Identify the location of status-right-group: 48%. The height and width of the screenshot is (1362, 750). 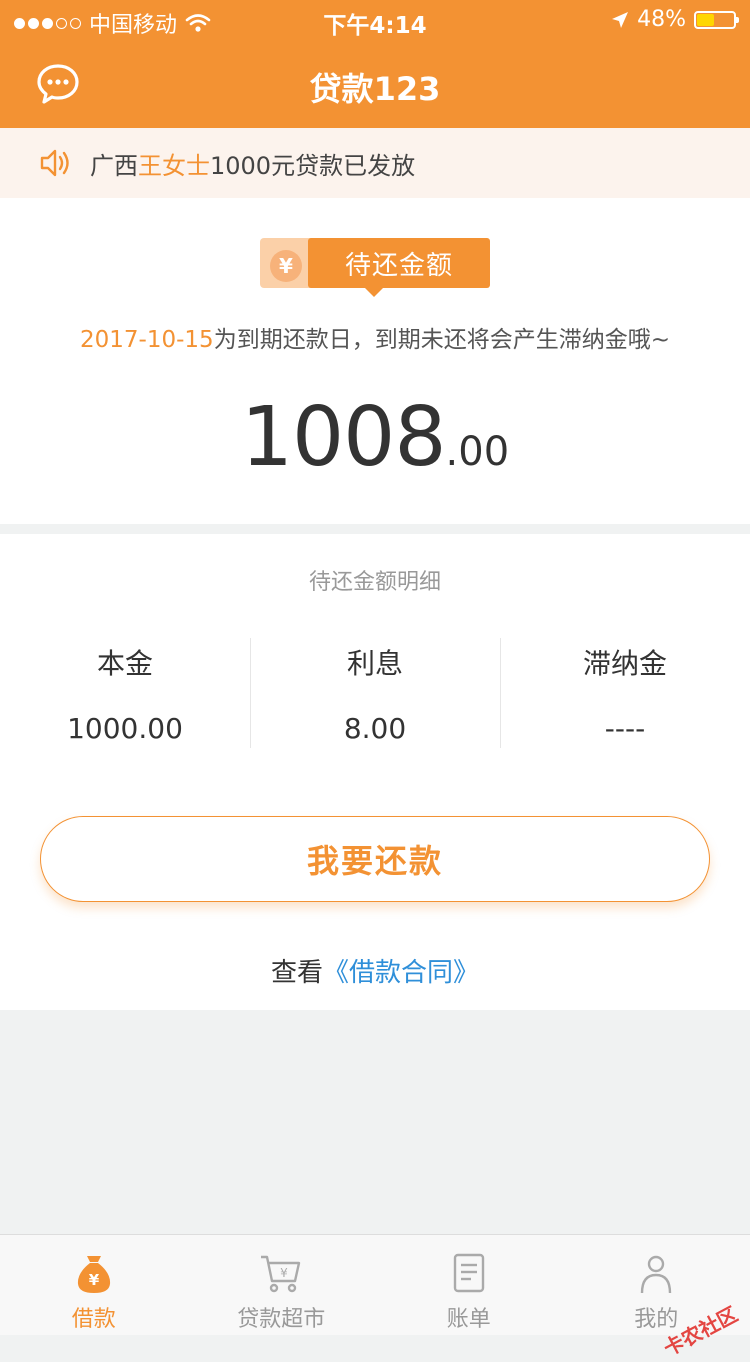
(673, 19).